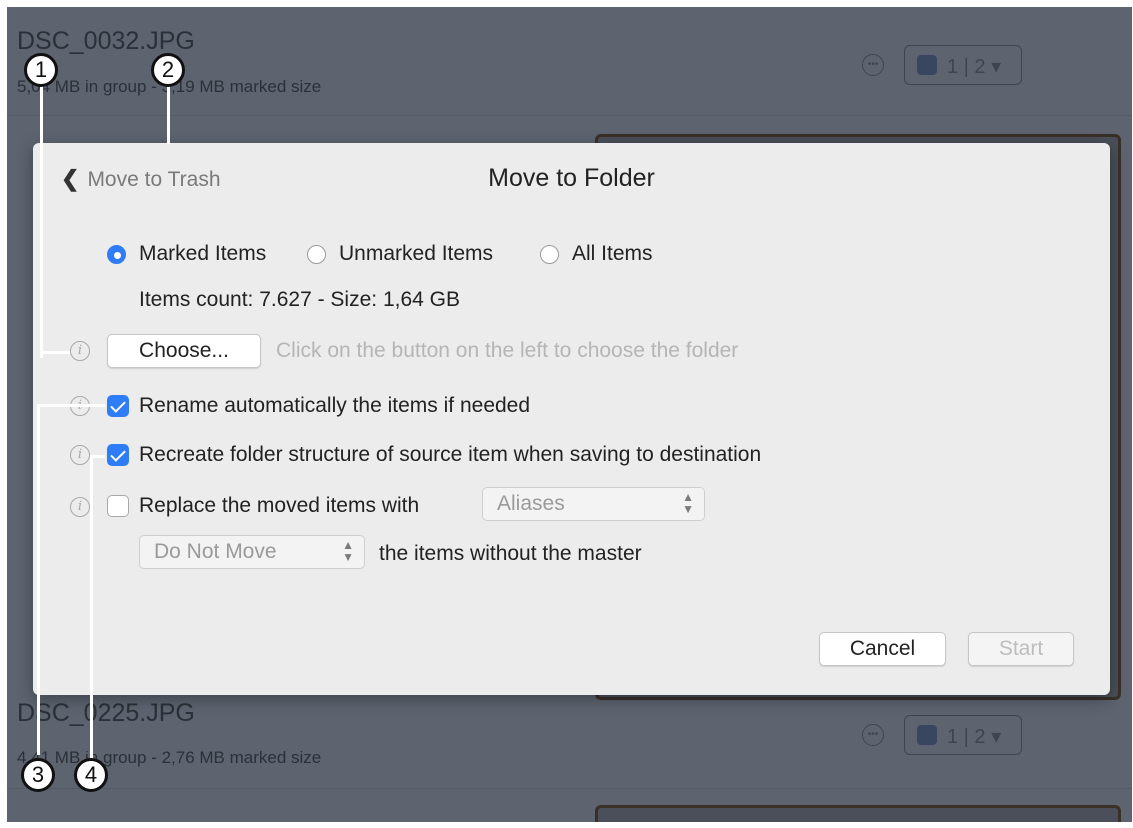 The width and height of the screenshot is (1133, 828). I want to click on replace-label: Replace the moved items with, so click(279, 505).